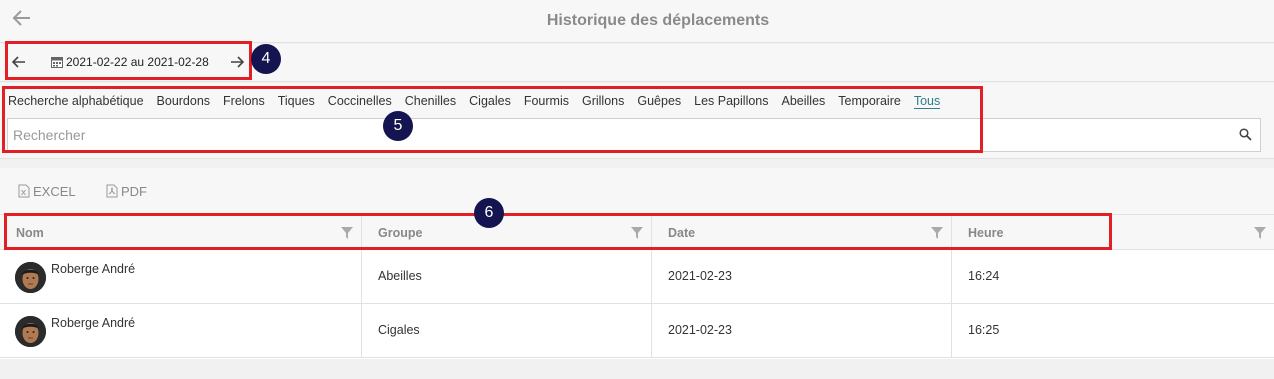 Image resolution: width=1274 pixels, height=379 pixels. I want to click on time-value: 16:24, so click(984, 276).